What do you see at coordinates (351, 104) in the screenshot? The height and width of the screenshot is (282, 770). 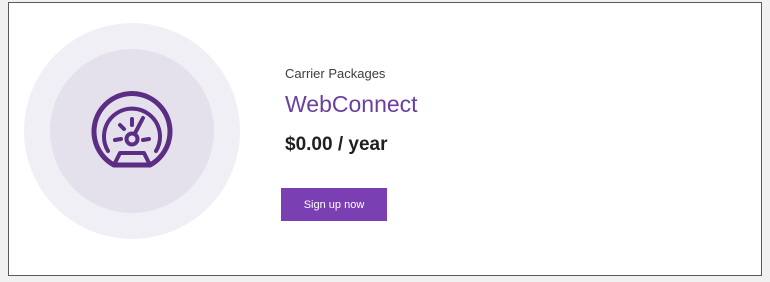 I see `package-name: WebConnect` at bounding box center [351, 104].